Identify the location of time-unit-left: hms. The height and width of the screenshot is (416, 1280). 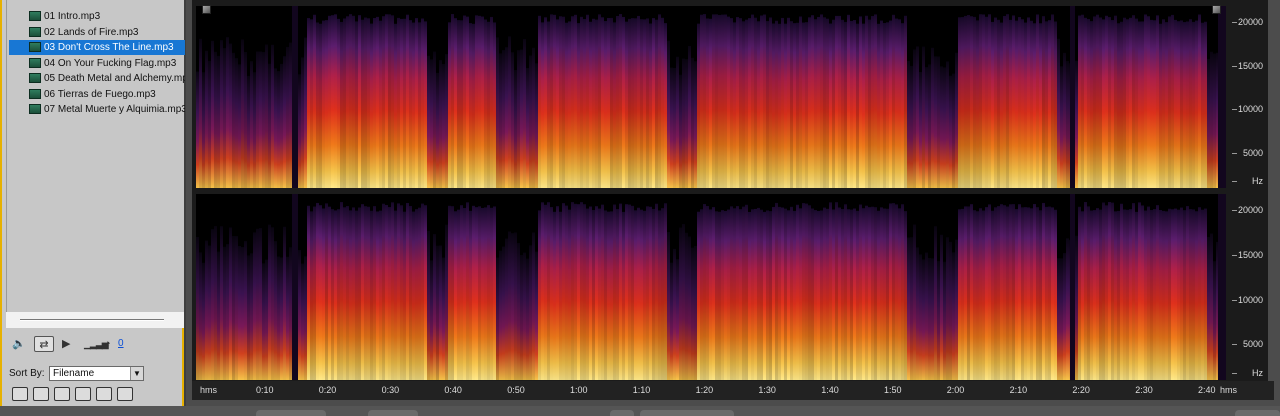
(209, 390).